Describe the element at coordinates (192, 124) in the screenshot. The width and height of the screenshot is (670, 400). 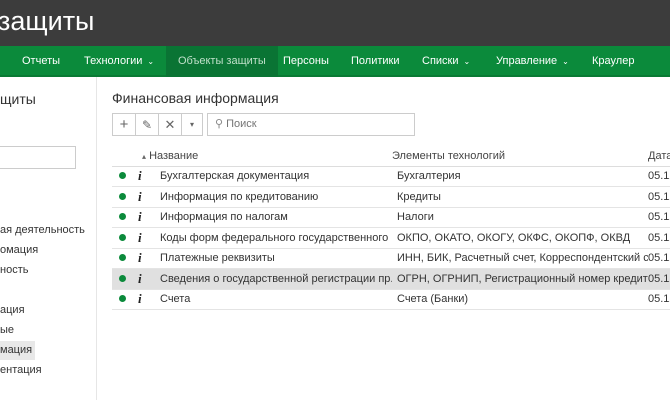
I see `more-dropdown-button: ▾` at that location.